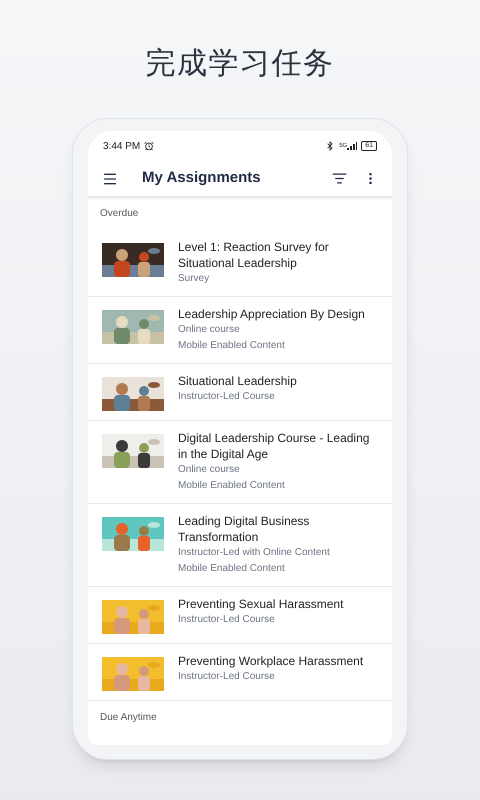 This screenshot has height=800, width=480. I want to click on section-header: Due Anytime, so click(128, 718).